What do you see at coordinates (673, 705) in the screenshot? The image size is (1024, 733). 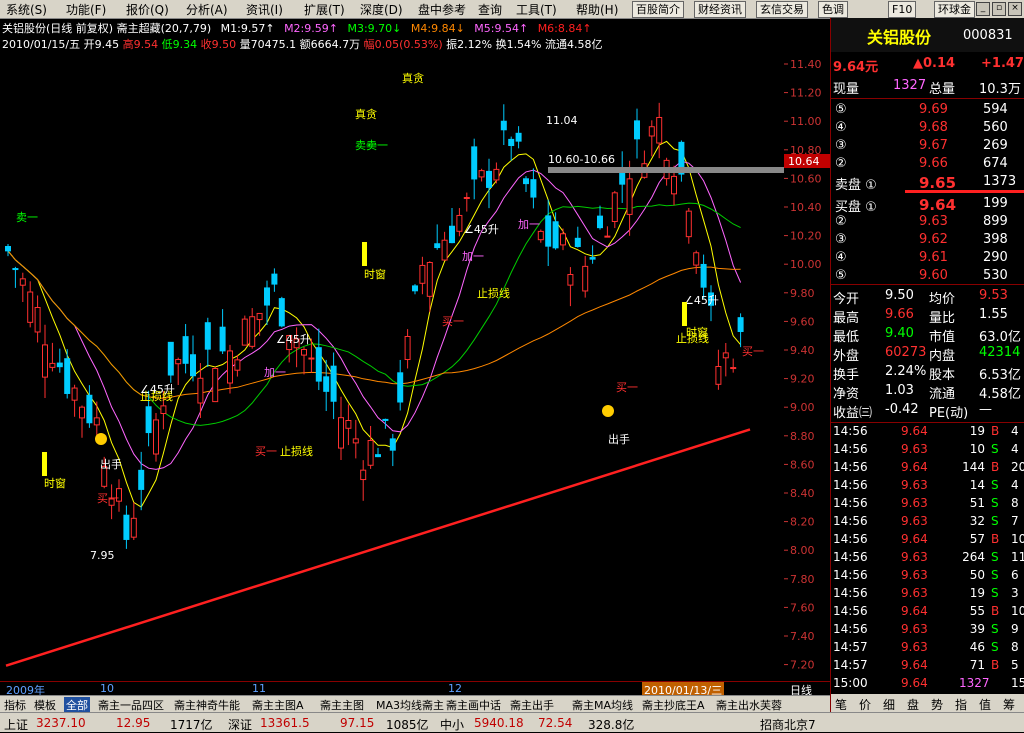 I see `tab-item: 斋主抄底王A` at bounding box center [673, 705].